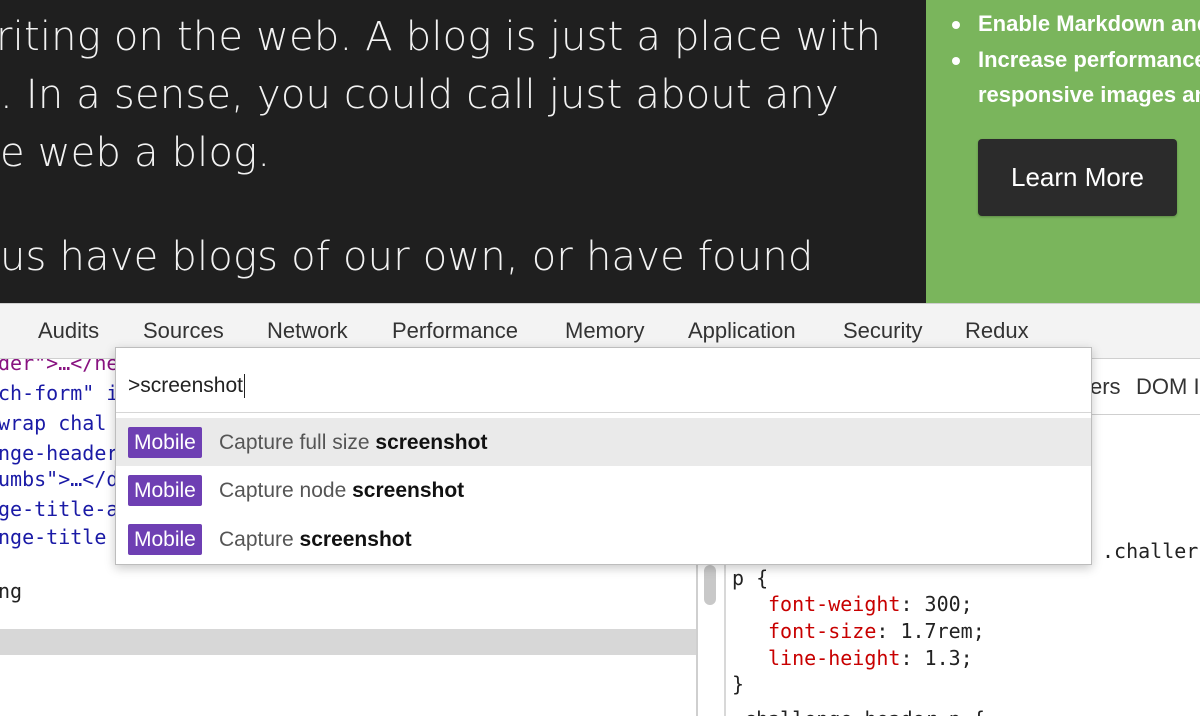 This screenshot has height=716, width=1200. I want to click on command-result: Mobile Capture full size screenshot, so click(603, 442).